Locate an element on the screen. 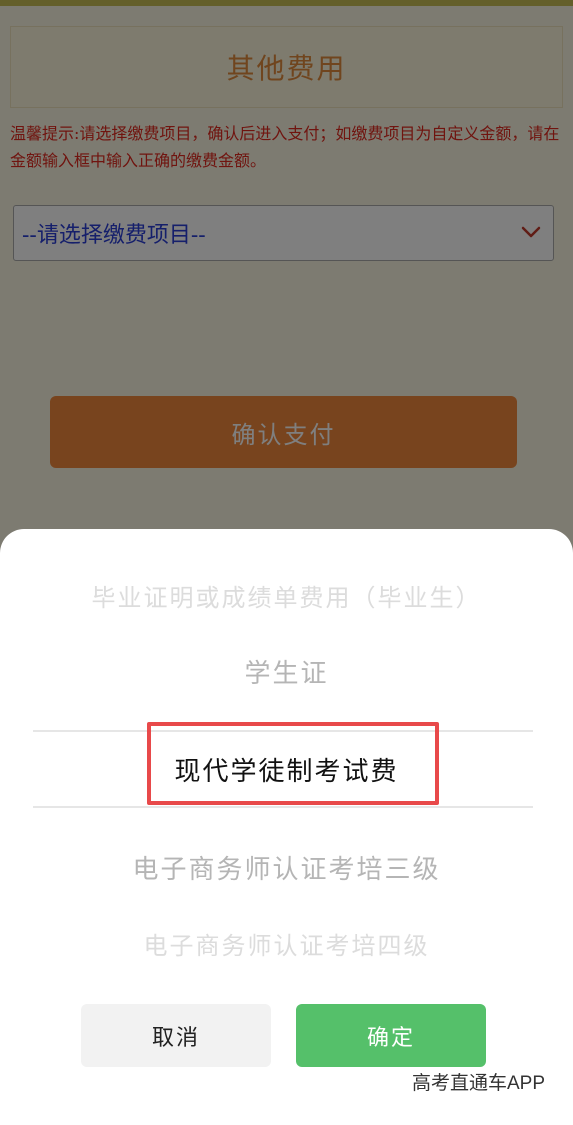 This screenshot has width=573, height=1125. ok-button: 确定 is located at coordinates (391, 1035).